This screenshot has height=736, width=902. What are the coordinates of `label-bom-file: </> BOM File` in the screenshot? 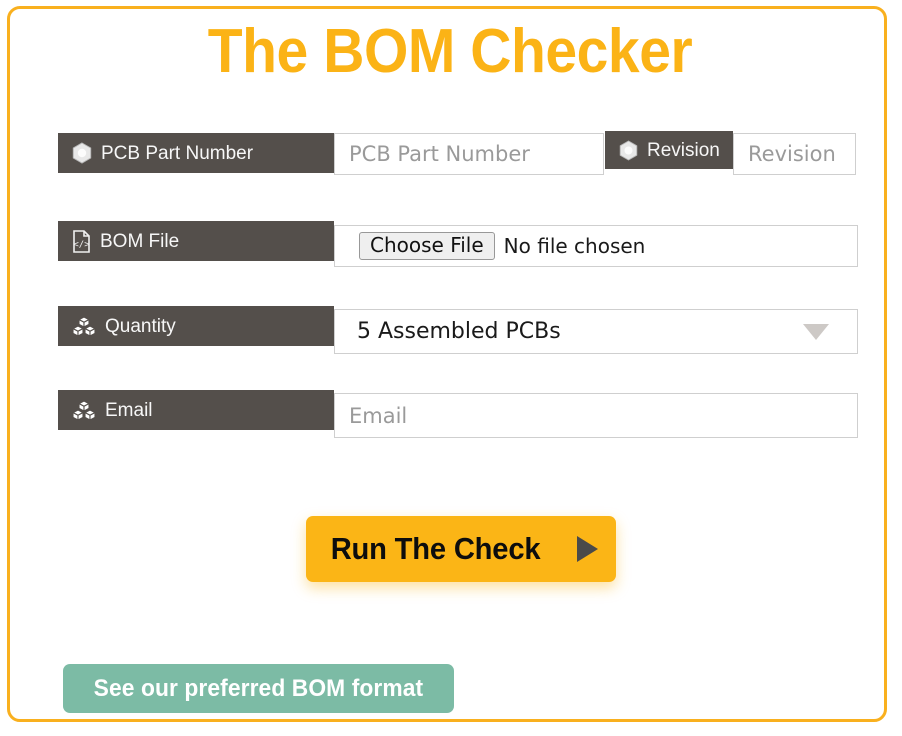 It's located at (196, 241).